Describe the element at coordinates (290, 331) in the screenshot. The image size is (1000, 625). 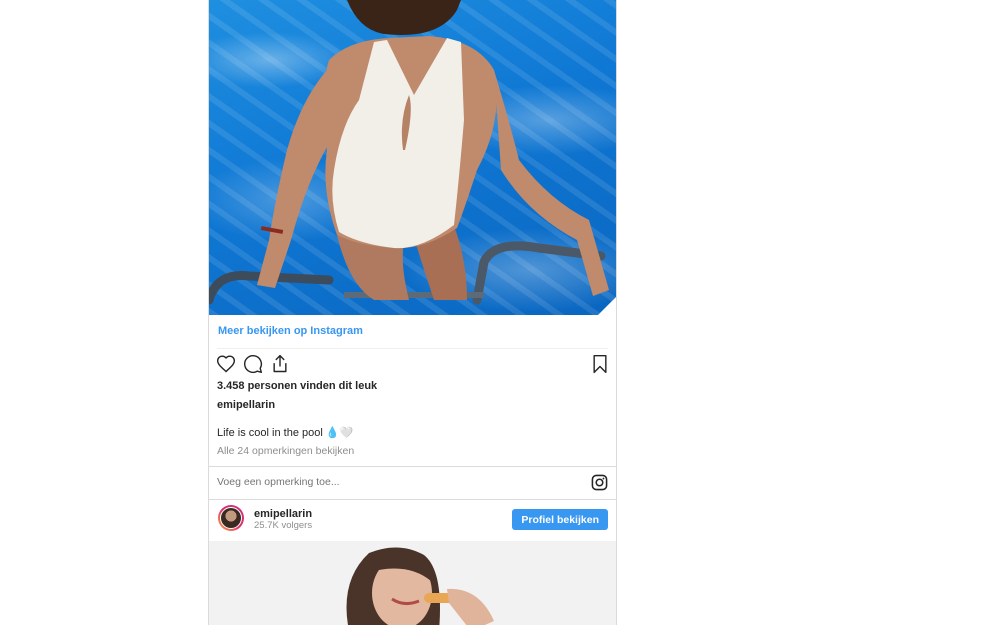
I see `view-more-on-instagram-link: Meer bekijken op Instagram` at that location.